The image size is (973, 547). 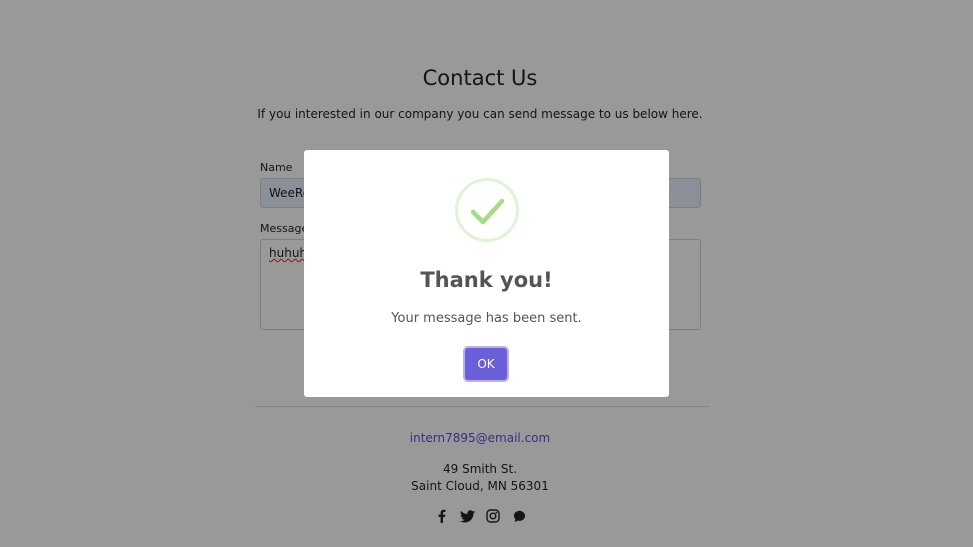 I want to click on success-check-icon, so click(x=487, y=210).